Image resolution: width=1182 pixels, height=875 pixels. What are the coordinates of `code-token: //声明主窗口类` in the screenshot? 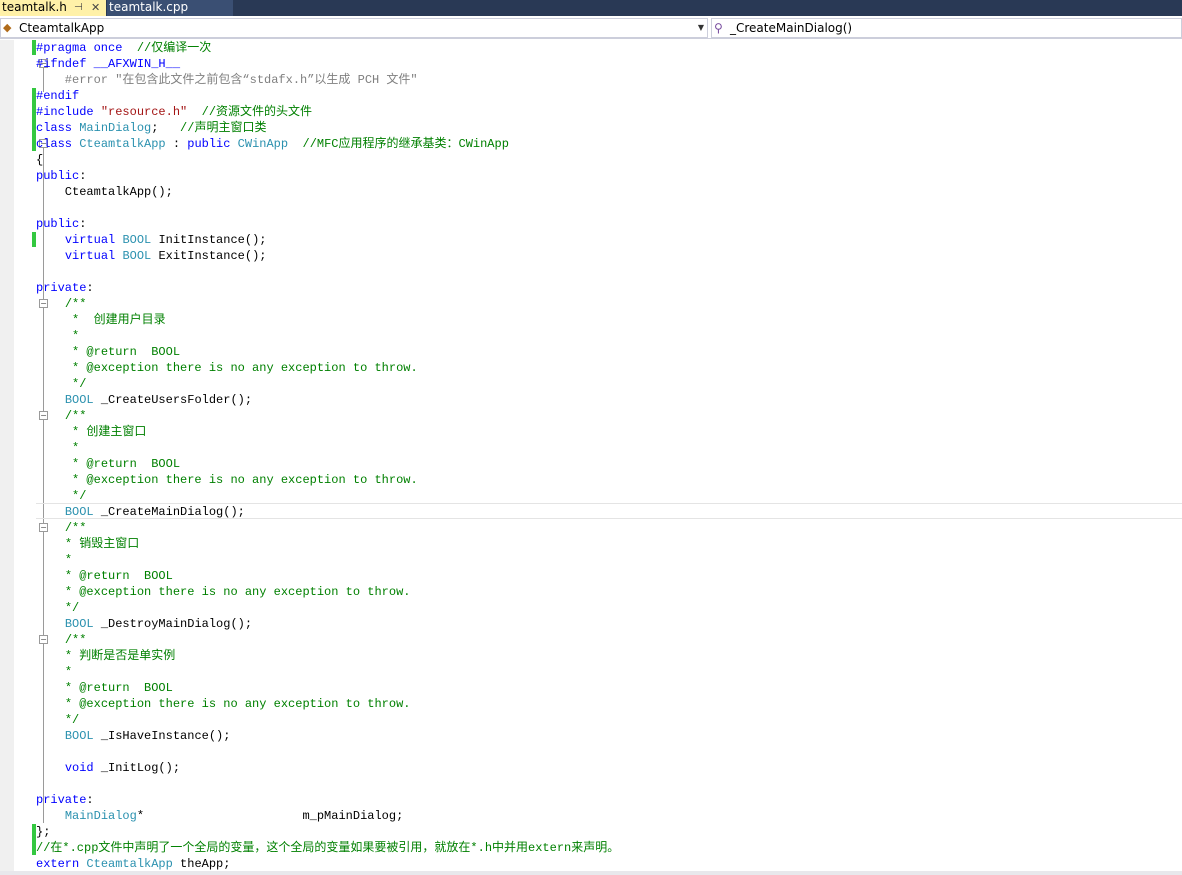 It's located at (223, 128).